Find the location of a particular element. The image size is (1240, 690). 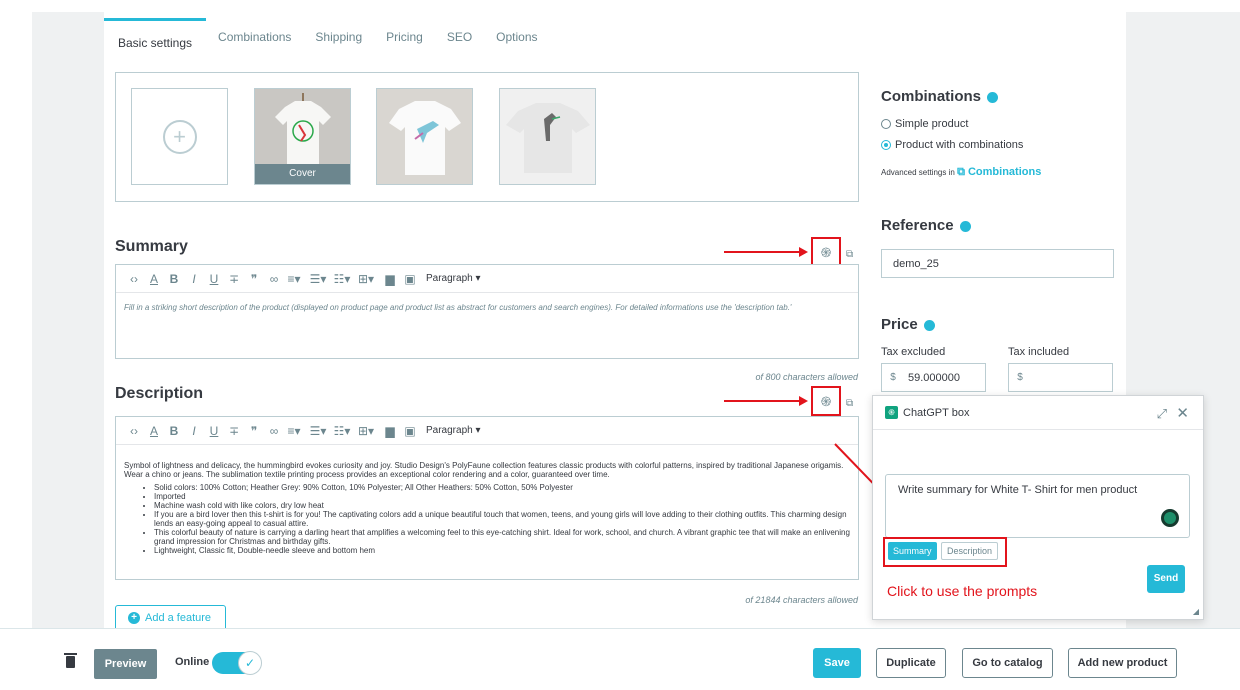

tab-combinations: Combinations is located at coordinates (254, 39).